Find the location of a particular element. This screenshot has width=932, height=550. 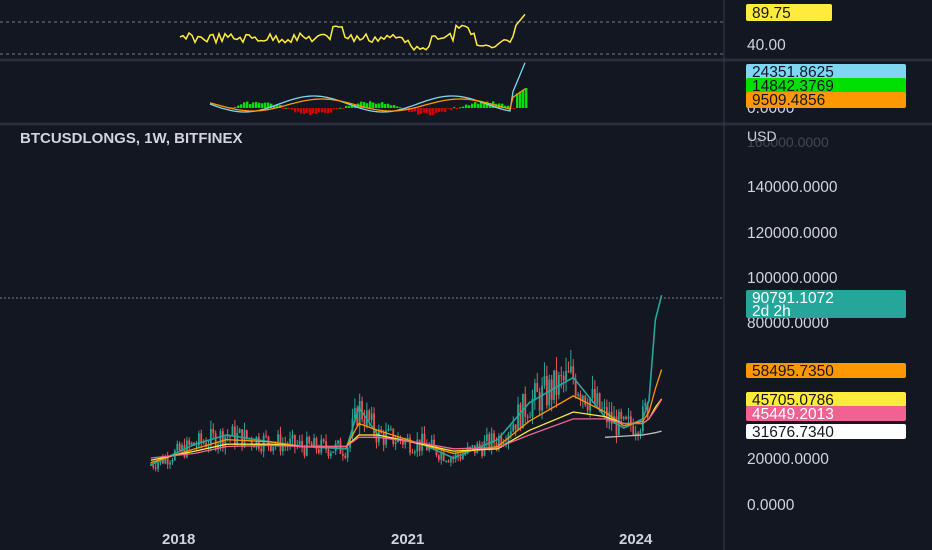

axis-label-120000: 120000.0000 is located at coordinates (792, 233).